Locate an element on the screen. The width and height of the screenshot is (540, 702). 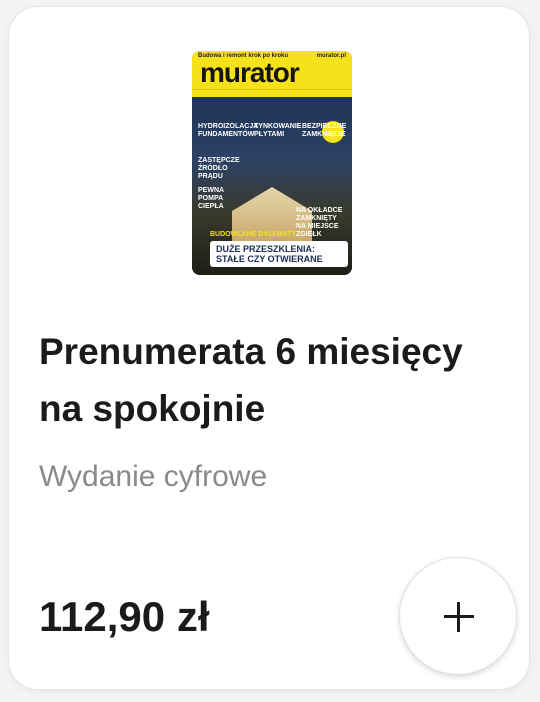
cover-headline: Tynkowanie płytami is located at coordinates (278, 130).